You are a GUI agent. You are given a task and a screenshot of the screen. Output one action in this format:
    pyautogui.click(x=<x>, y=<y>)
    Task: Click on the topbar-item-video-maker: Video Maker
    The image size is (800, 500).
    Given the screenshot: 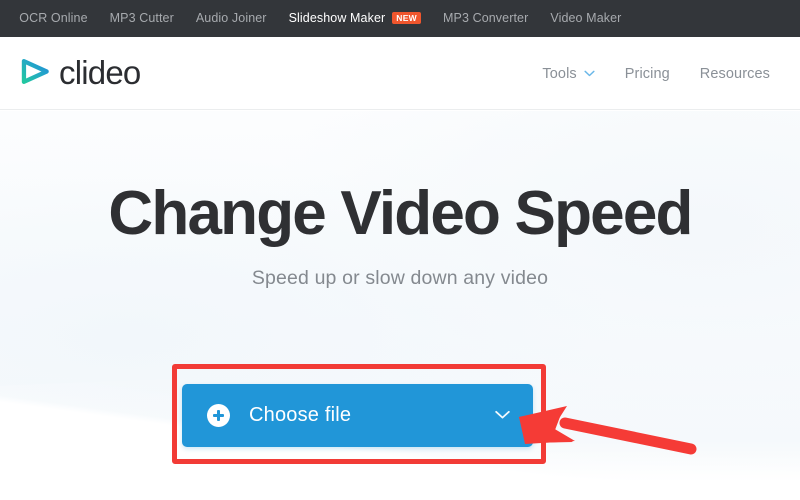 What is the action you would take?
    pyautogui.click(x=585, y=18)
    